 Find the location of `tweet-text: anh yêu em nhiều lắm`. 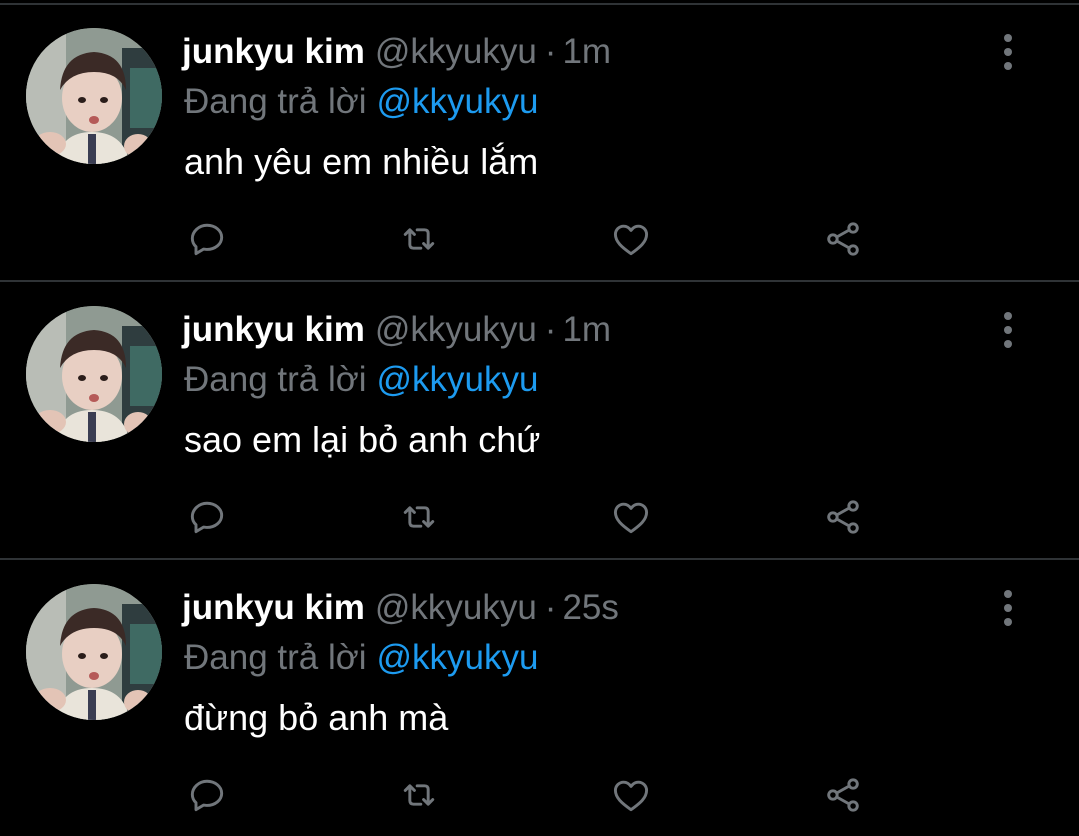

tweet-text: anh yêu em nhiều lắm is located at coordinates (361, 161).